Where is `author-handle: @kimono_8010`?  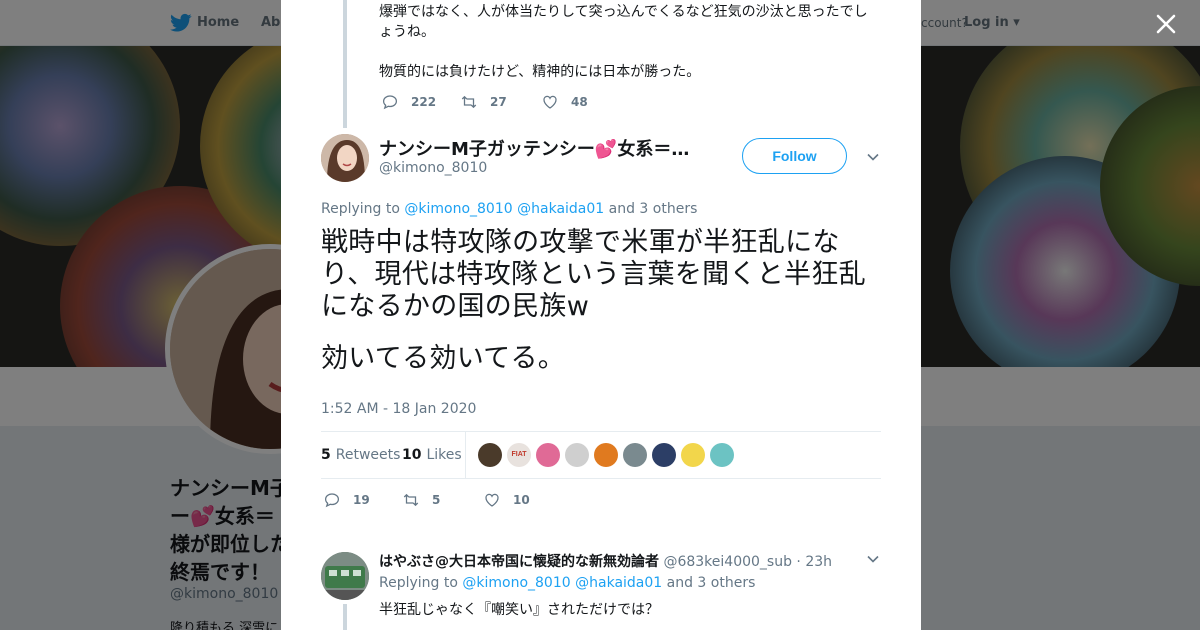
author-handle: @kimono_8010 is located at coordinates (433, 168).